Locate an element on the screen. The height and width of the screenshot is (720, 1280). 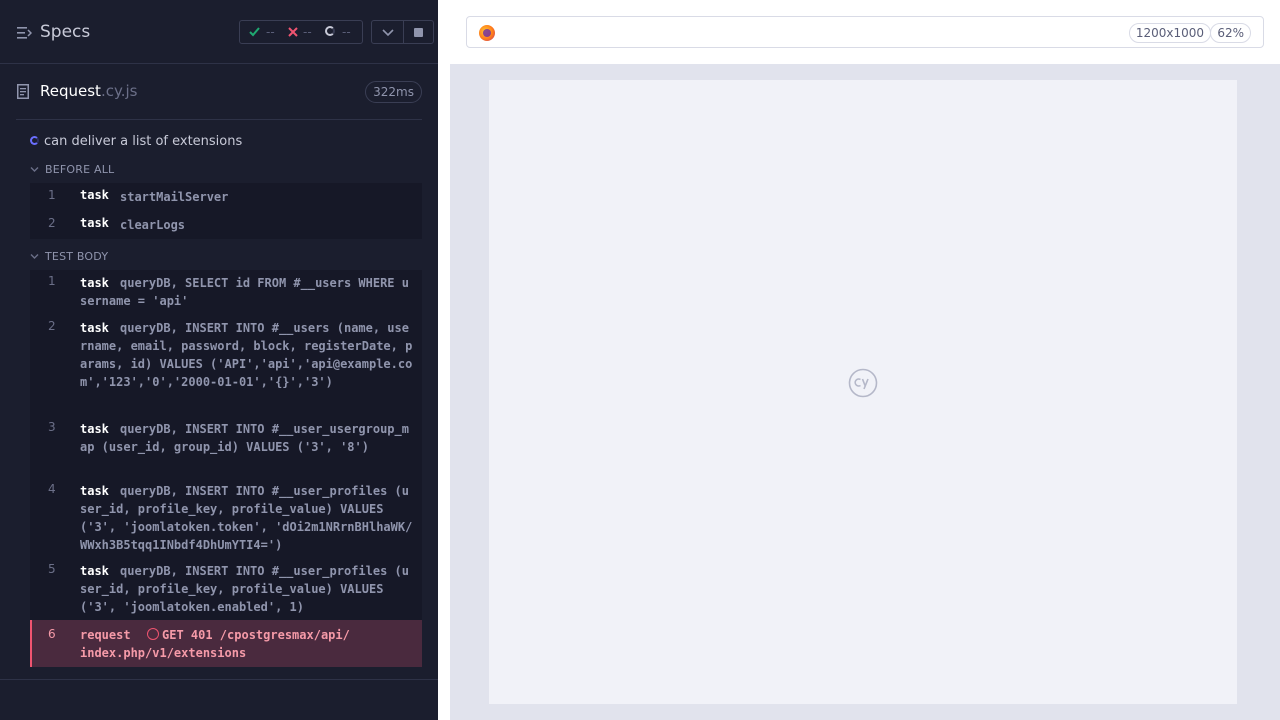
panel-edge is located at coordinates (444, 392).